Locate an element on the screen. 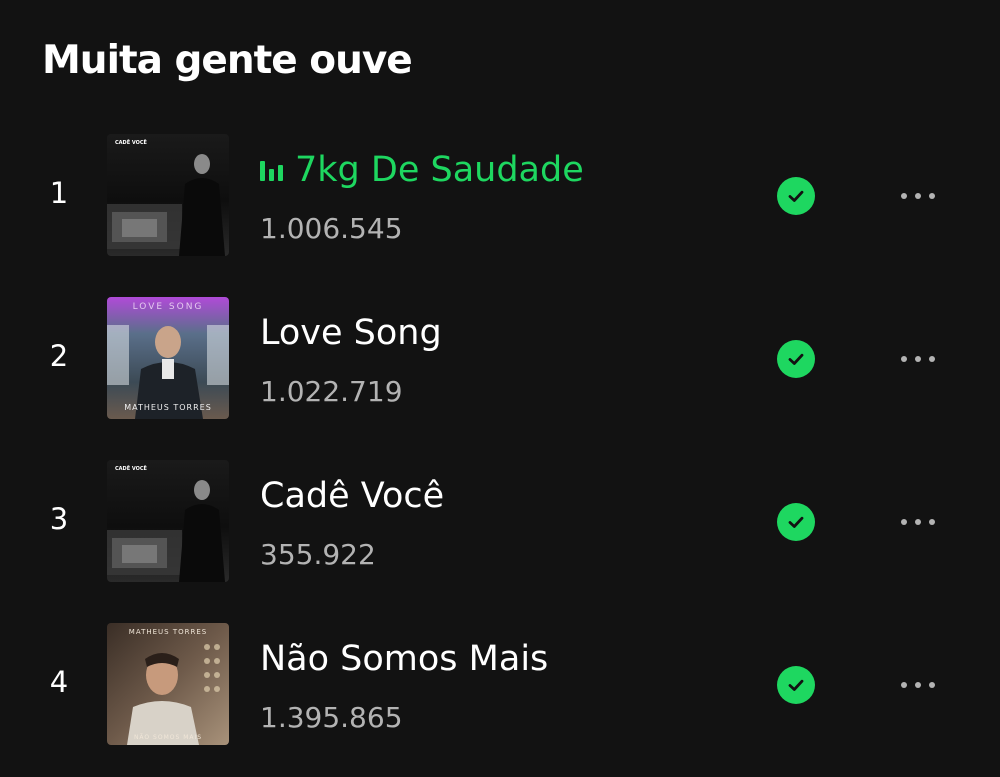 This screenshot has height=777, width=1000. track-title-line: Não Somos Mais is located at coordinates (404, 659).